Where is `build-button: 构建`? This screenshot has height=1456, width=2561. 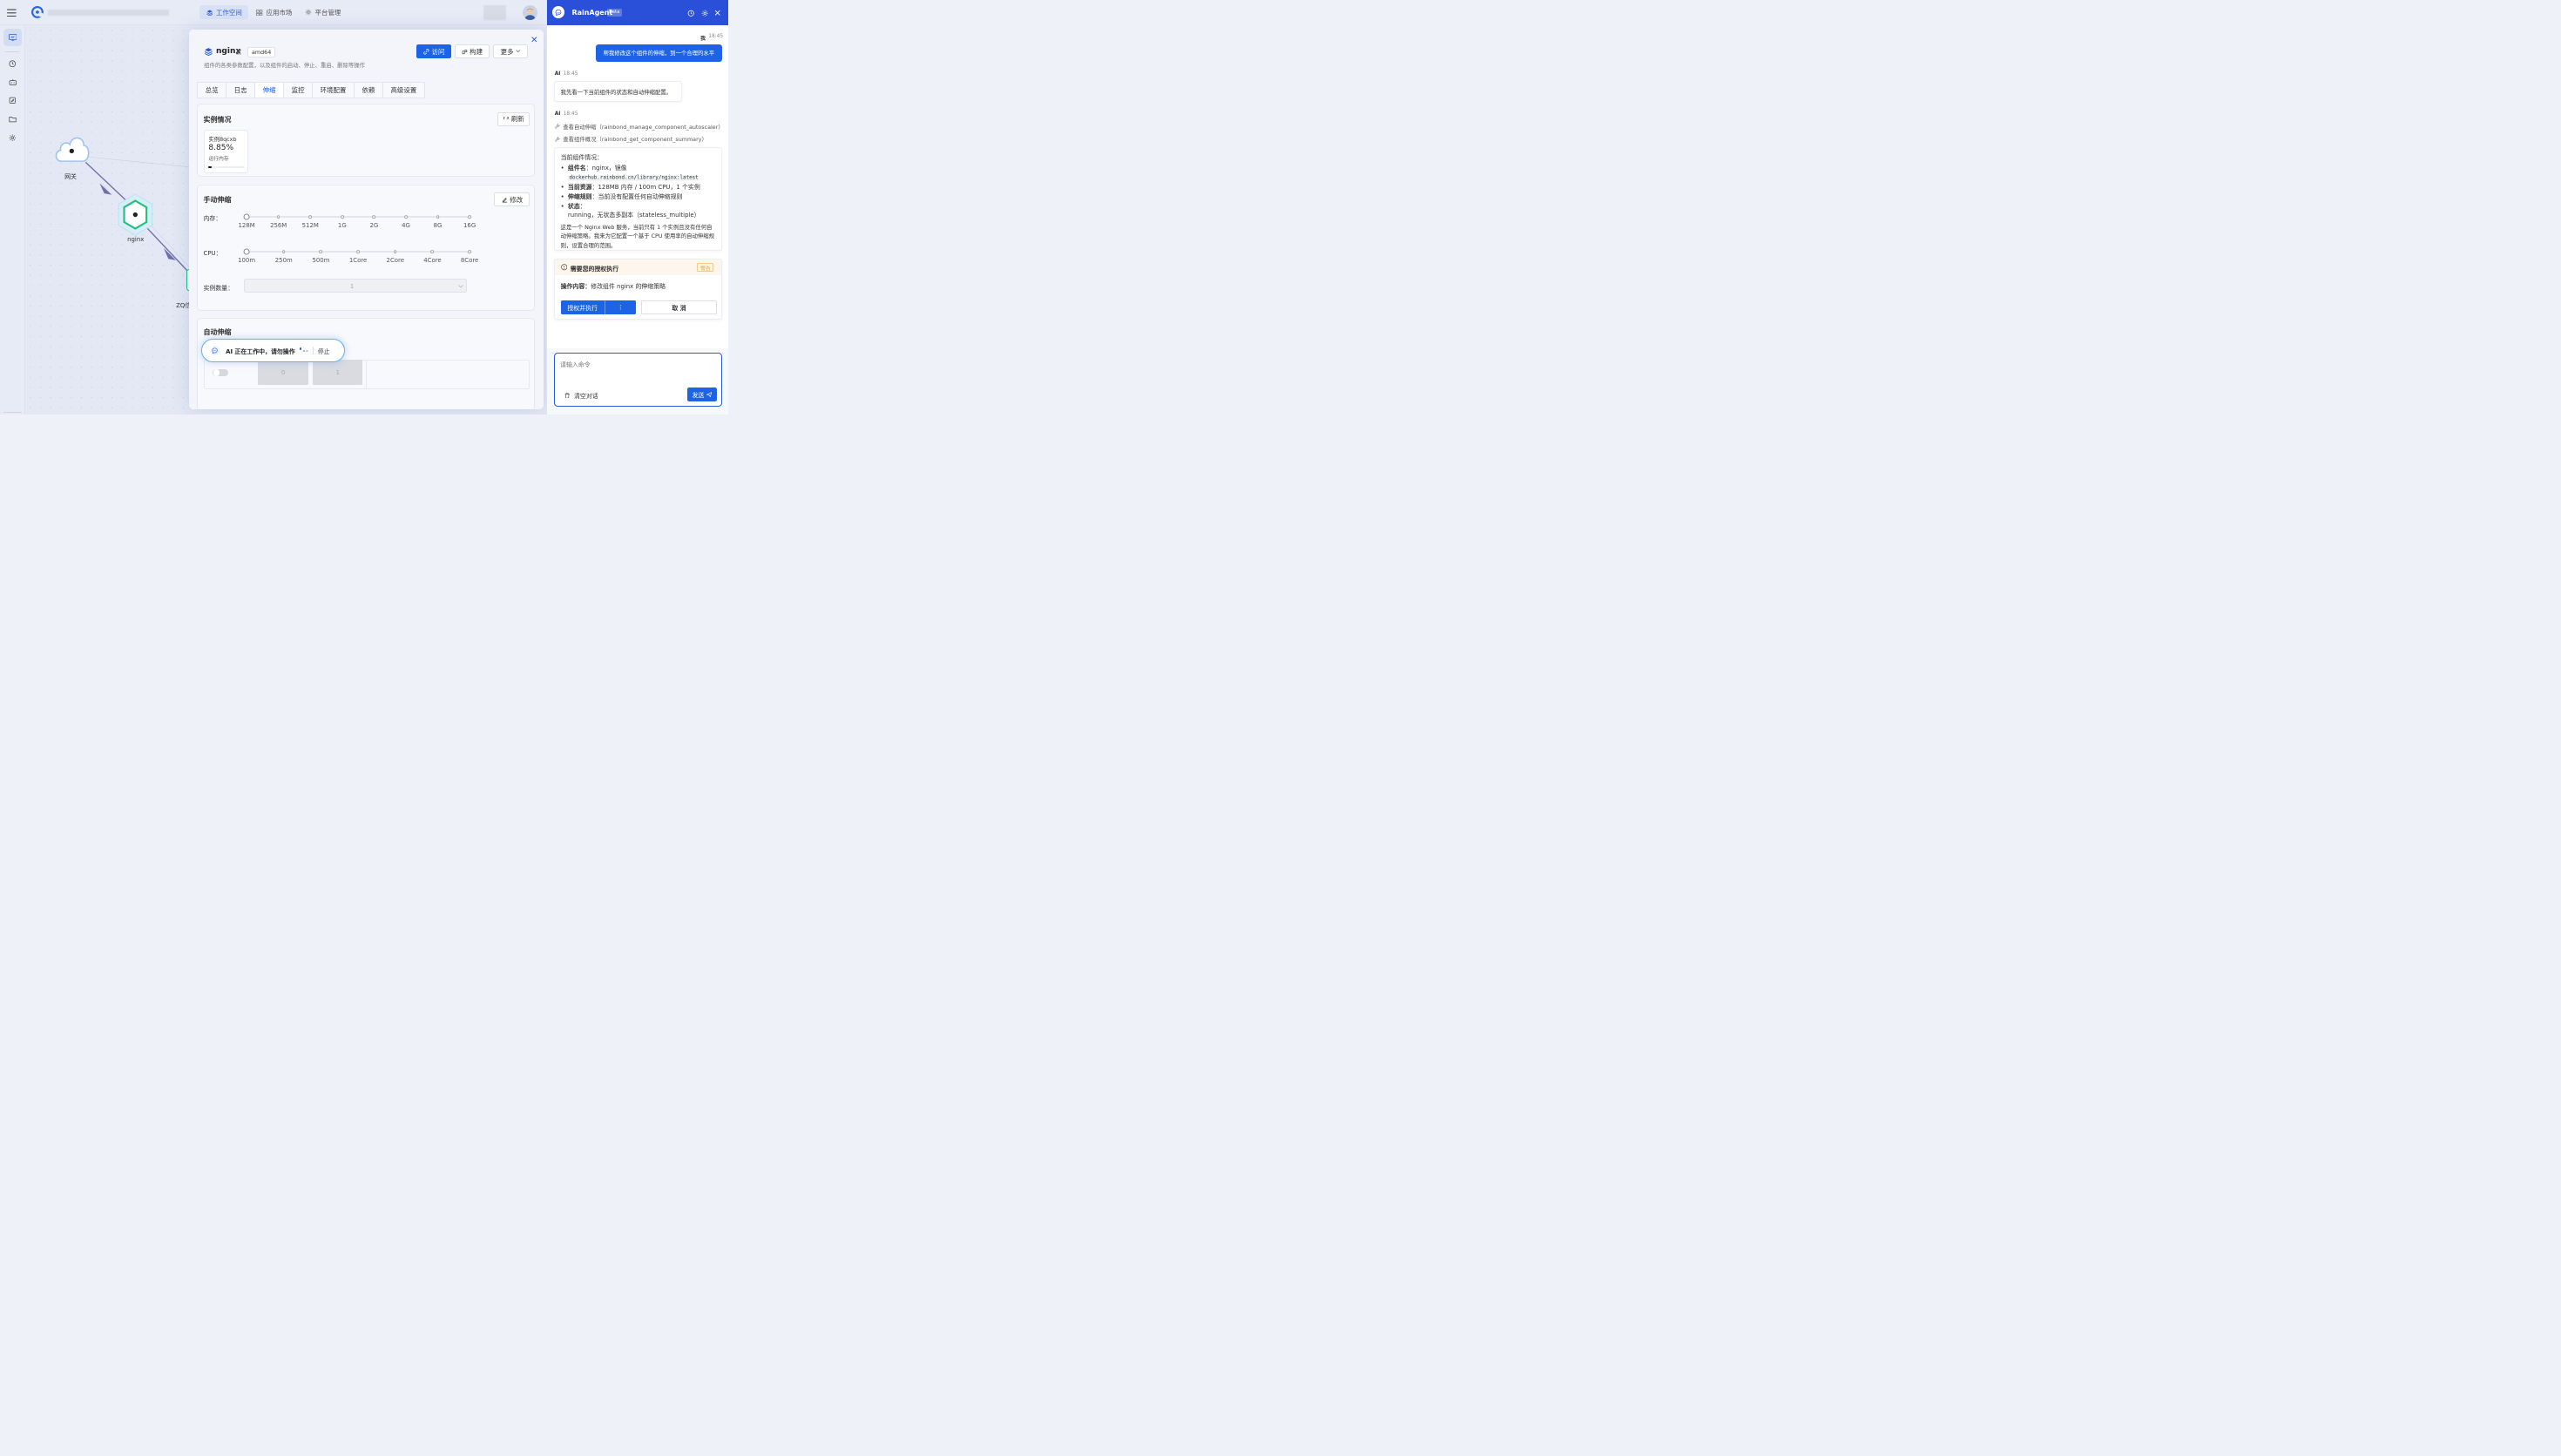 build-button: 构建 is located at coordinates (472, 51).